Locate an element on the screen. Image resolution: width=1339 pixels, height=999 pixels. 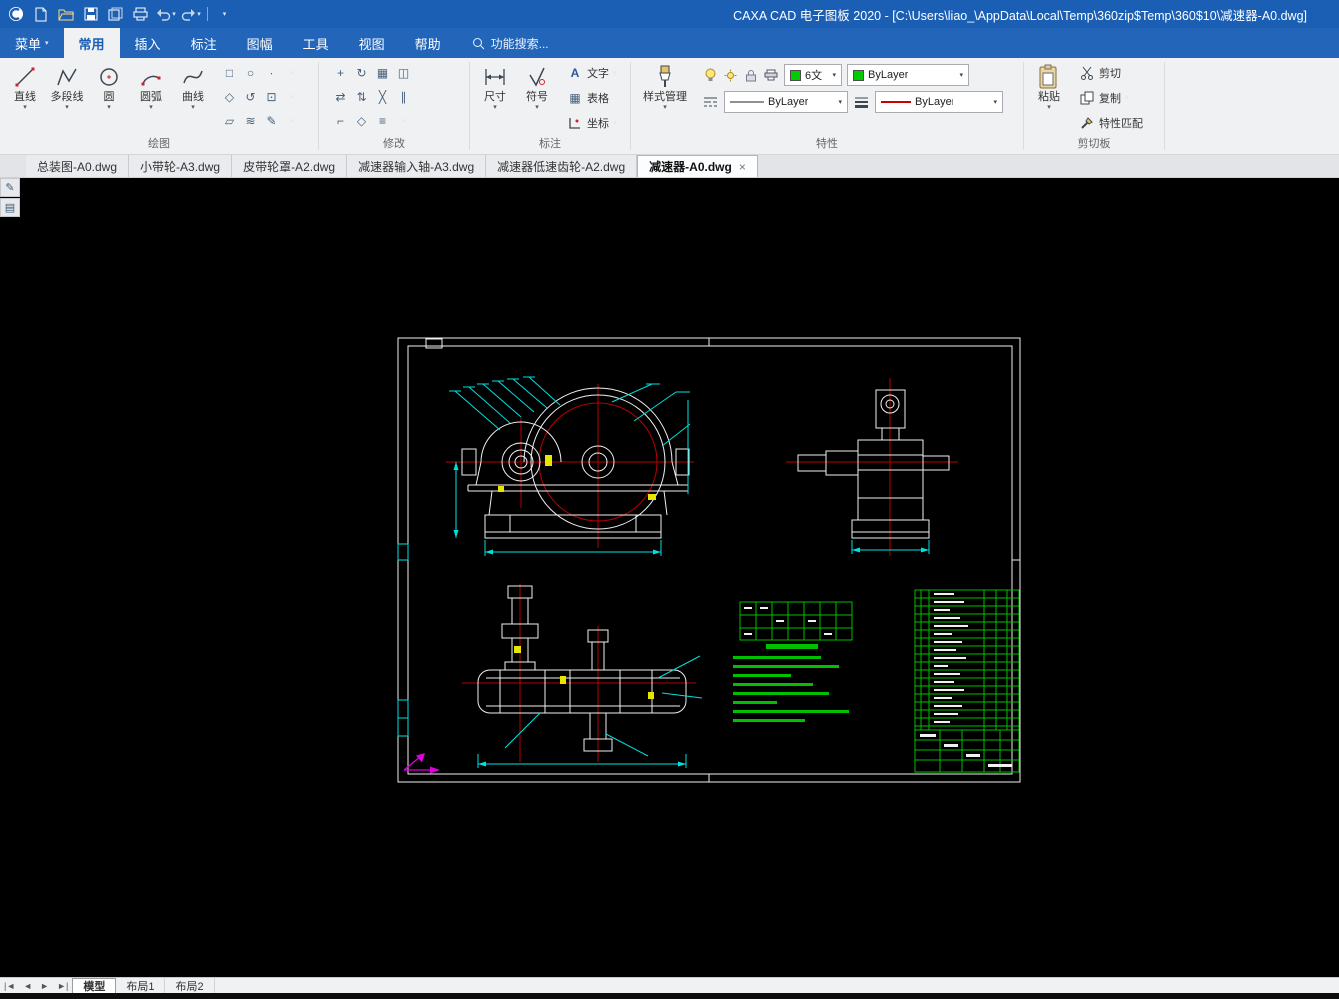
sheet-layers-tool-icon: ▤ is located at coordinates (10, 207).